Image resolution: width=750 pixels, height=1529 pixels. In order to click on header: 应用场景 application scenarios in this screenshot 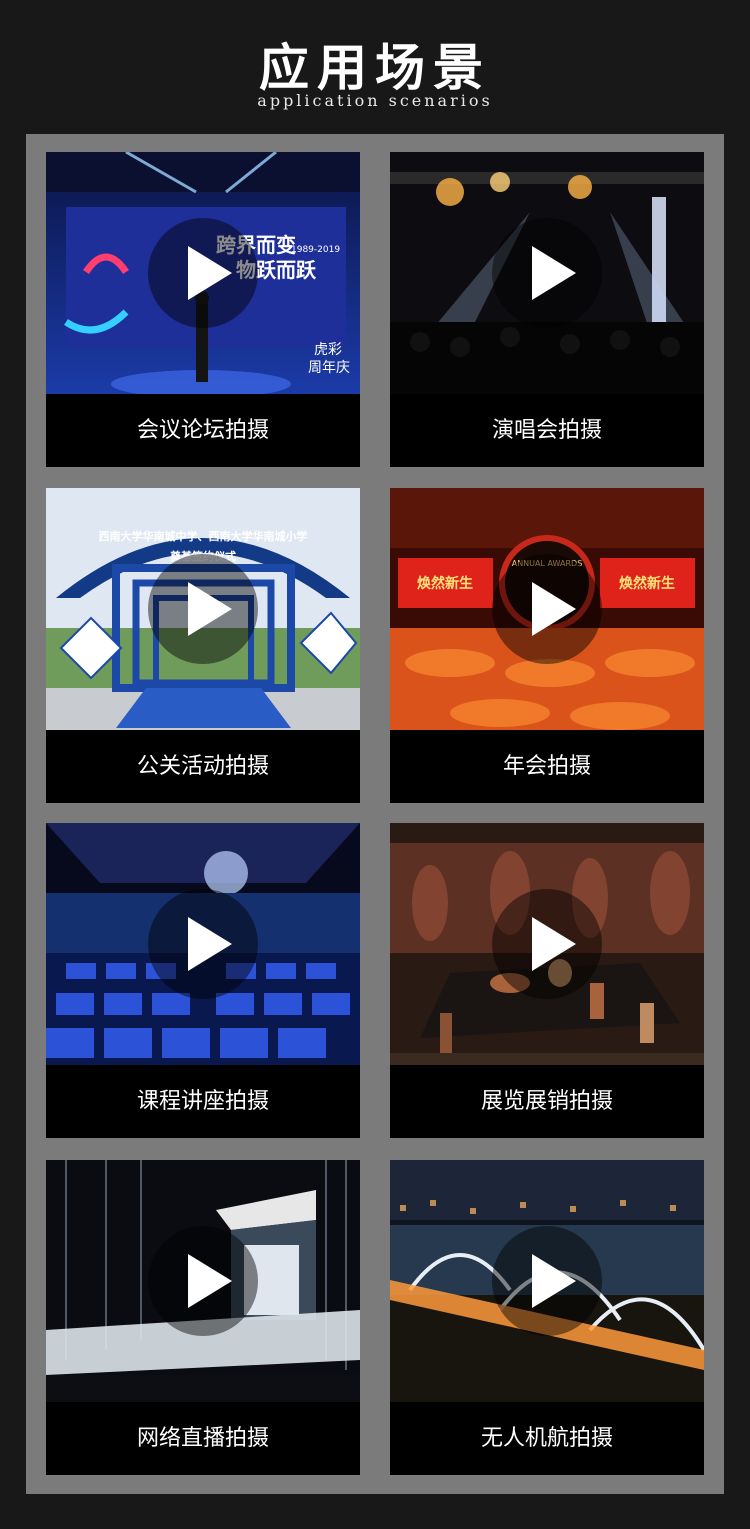, I will do `click(375, 67)`.